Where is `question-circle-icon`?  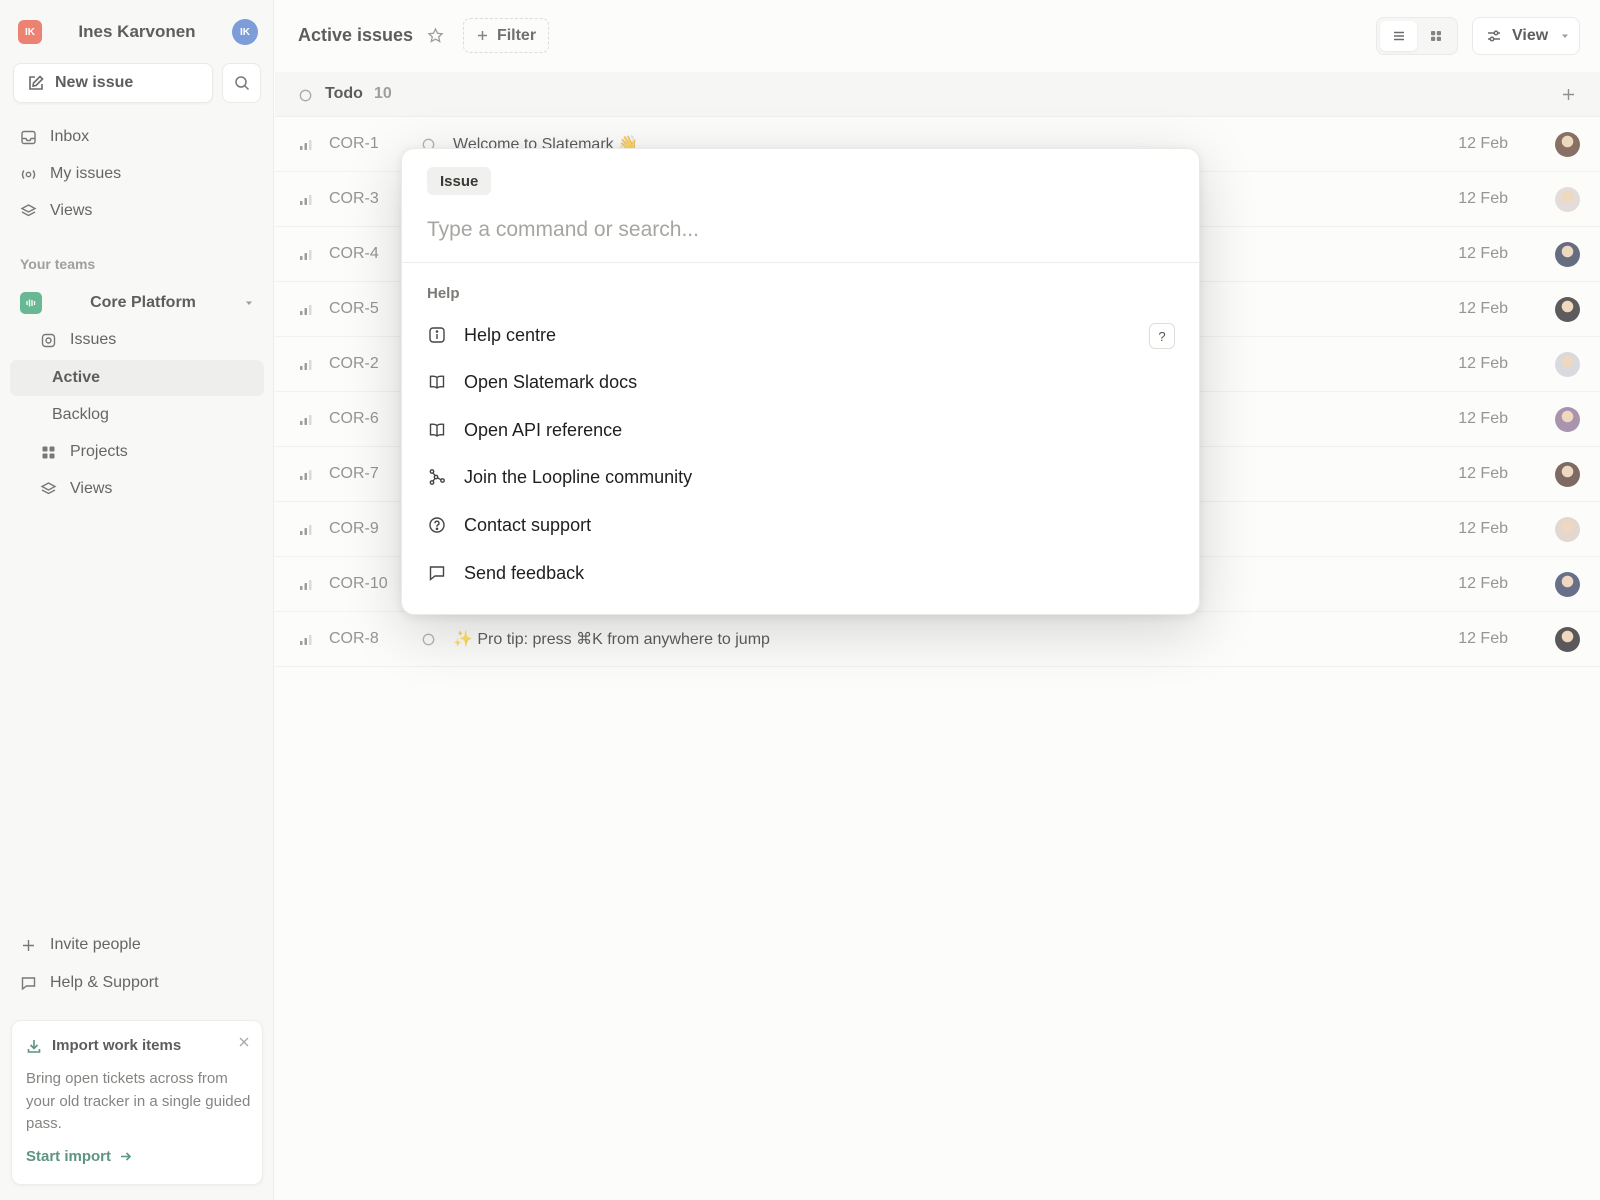
question-circle-icon is located at coordinates (437, 525).